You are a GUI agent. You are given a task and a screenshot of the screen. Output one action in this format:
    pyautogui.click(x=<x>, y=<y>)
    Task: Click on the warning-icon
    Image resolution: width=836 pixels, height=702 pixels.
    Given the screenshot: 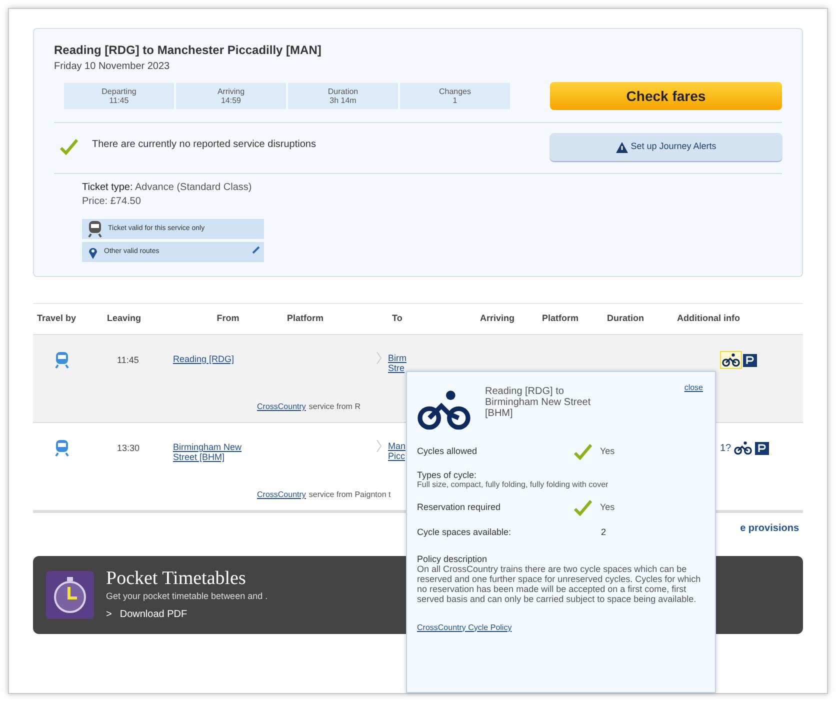 What is the action you would take?
    pyautogui.click(x=622, y=147)
    